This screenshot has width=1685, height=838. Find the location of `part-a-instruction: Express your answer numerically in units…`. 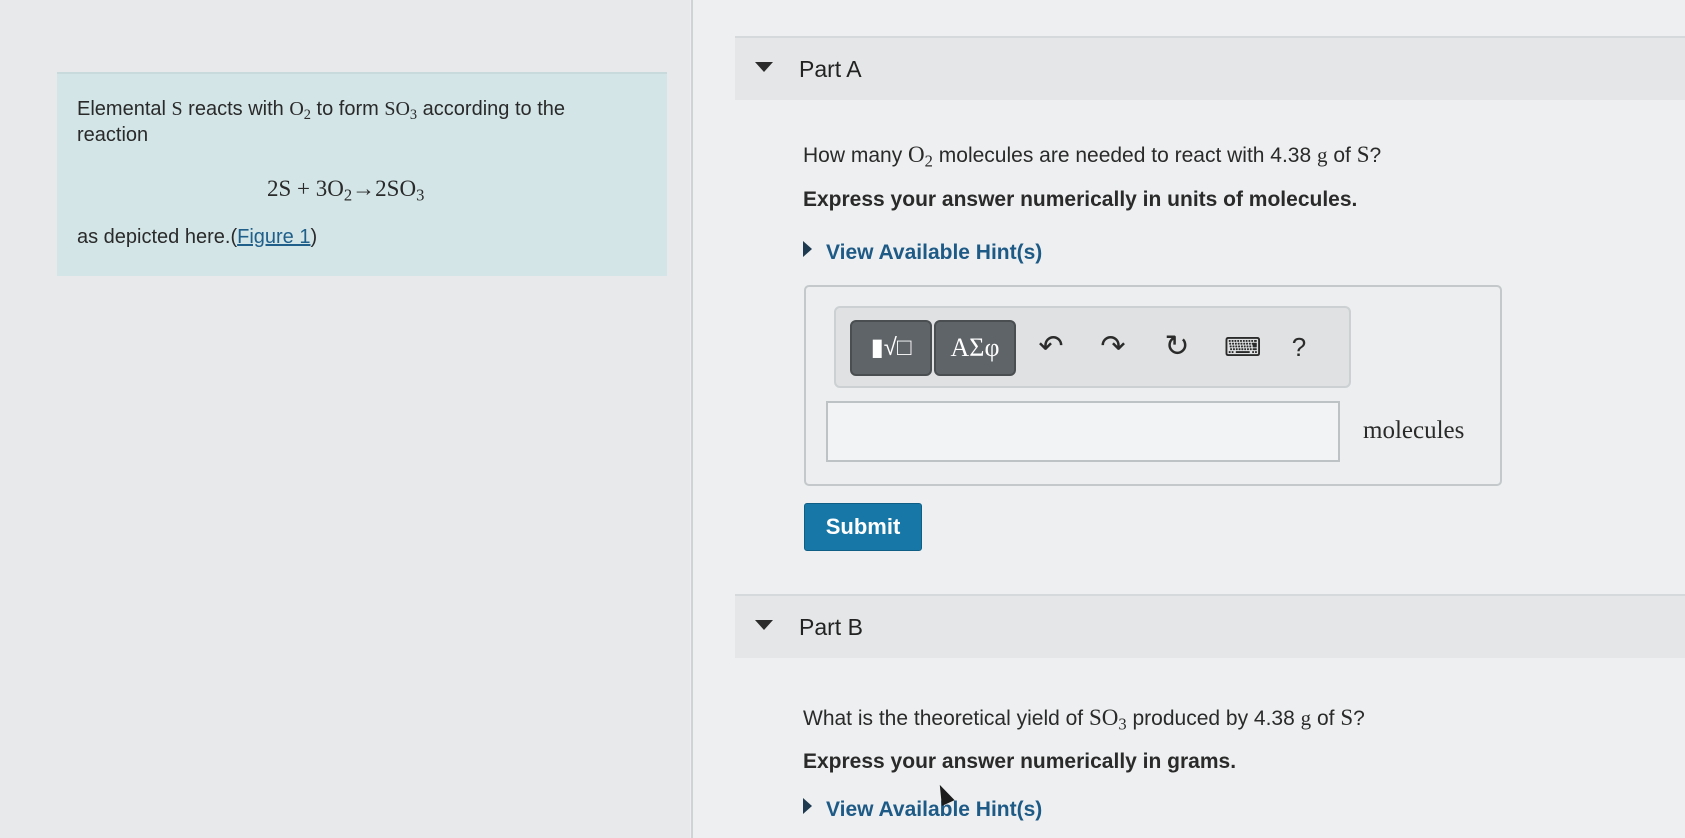

part-a-instruction: Express your answer numerically in units… is located at coordinates (1080, 199).